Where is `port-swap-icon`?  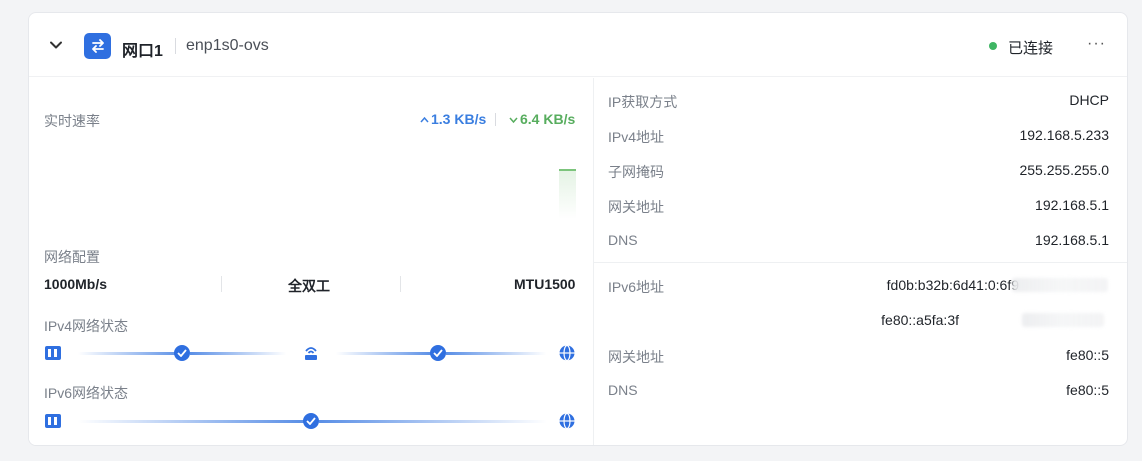
port-swap-icon is located at coordinates (97, 46).